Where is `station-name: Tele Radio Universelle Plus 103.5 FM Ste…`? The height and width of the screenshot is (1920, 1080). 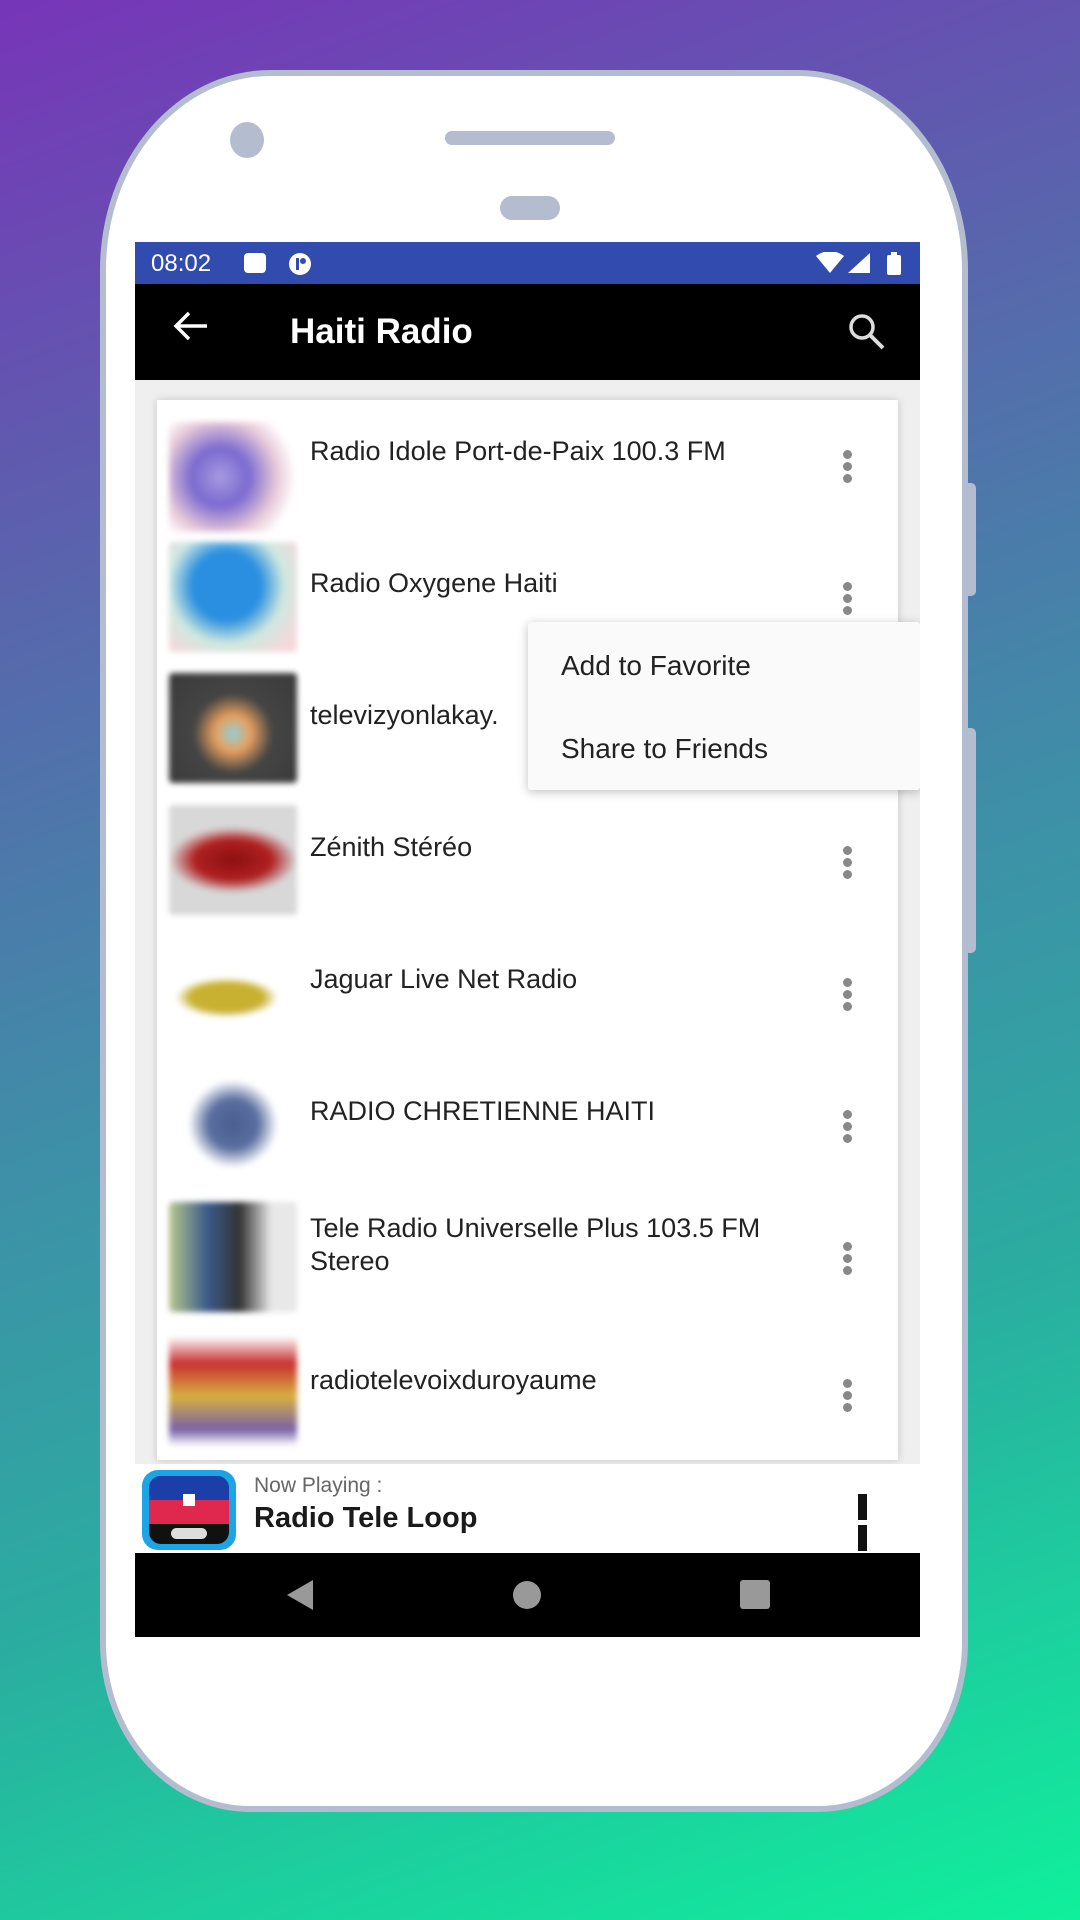 station-name: Tele Radio Universelle Plus 103.5 FM Ste… is located at coordinates (535, 1244).